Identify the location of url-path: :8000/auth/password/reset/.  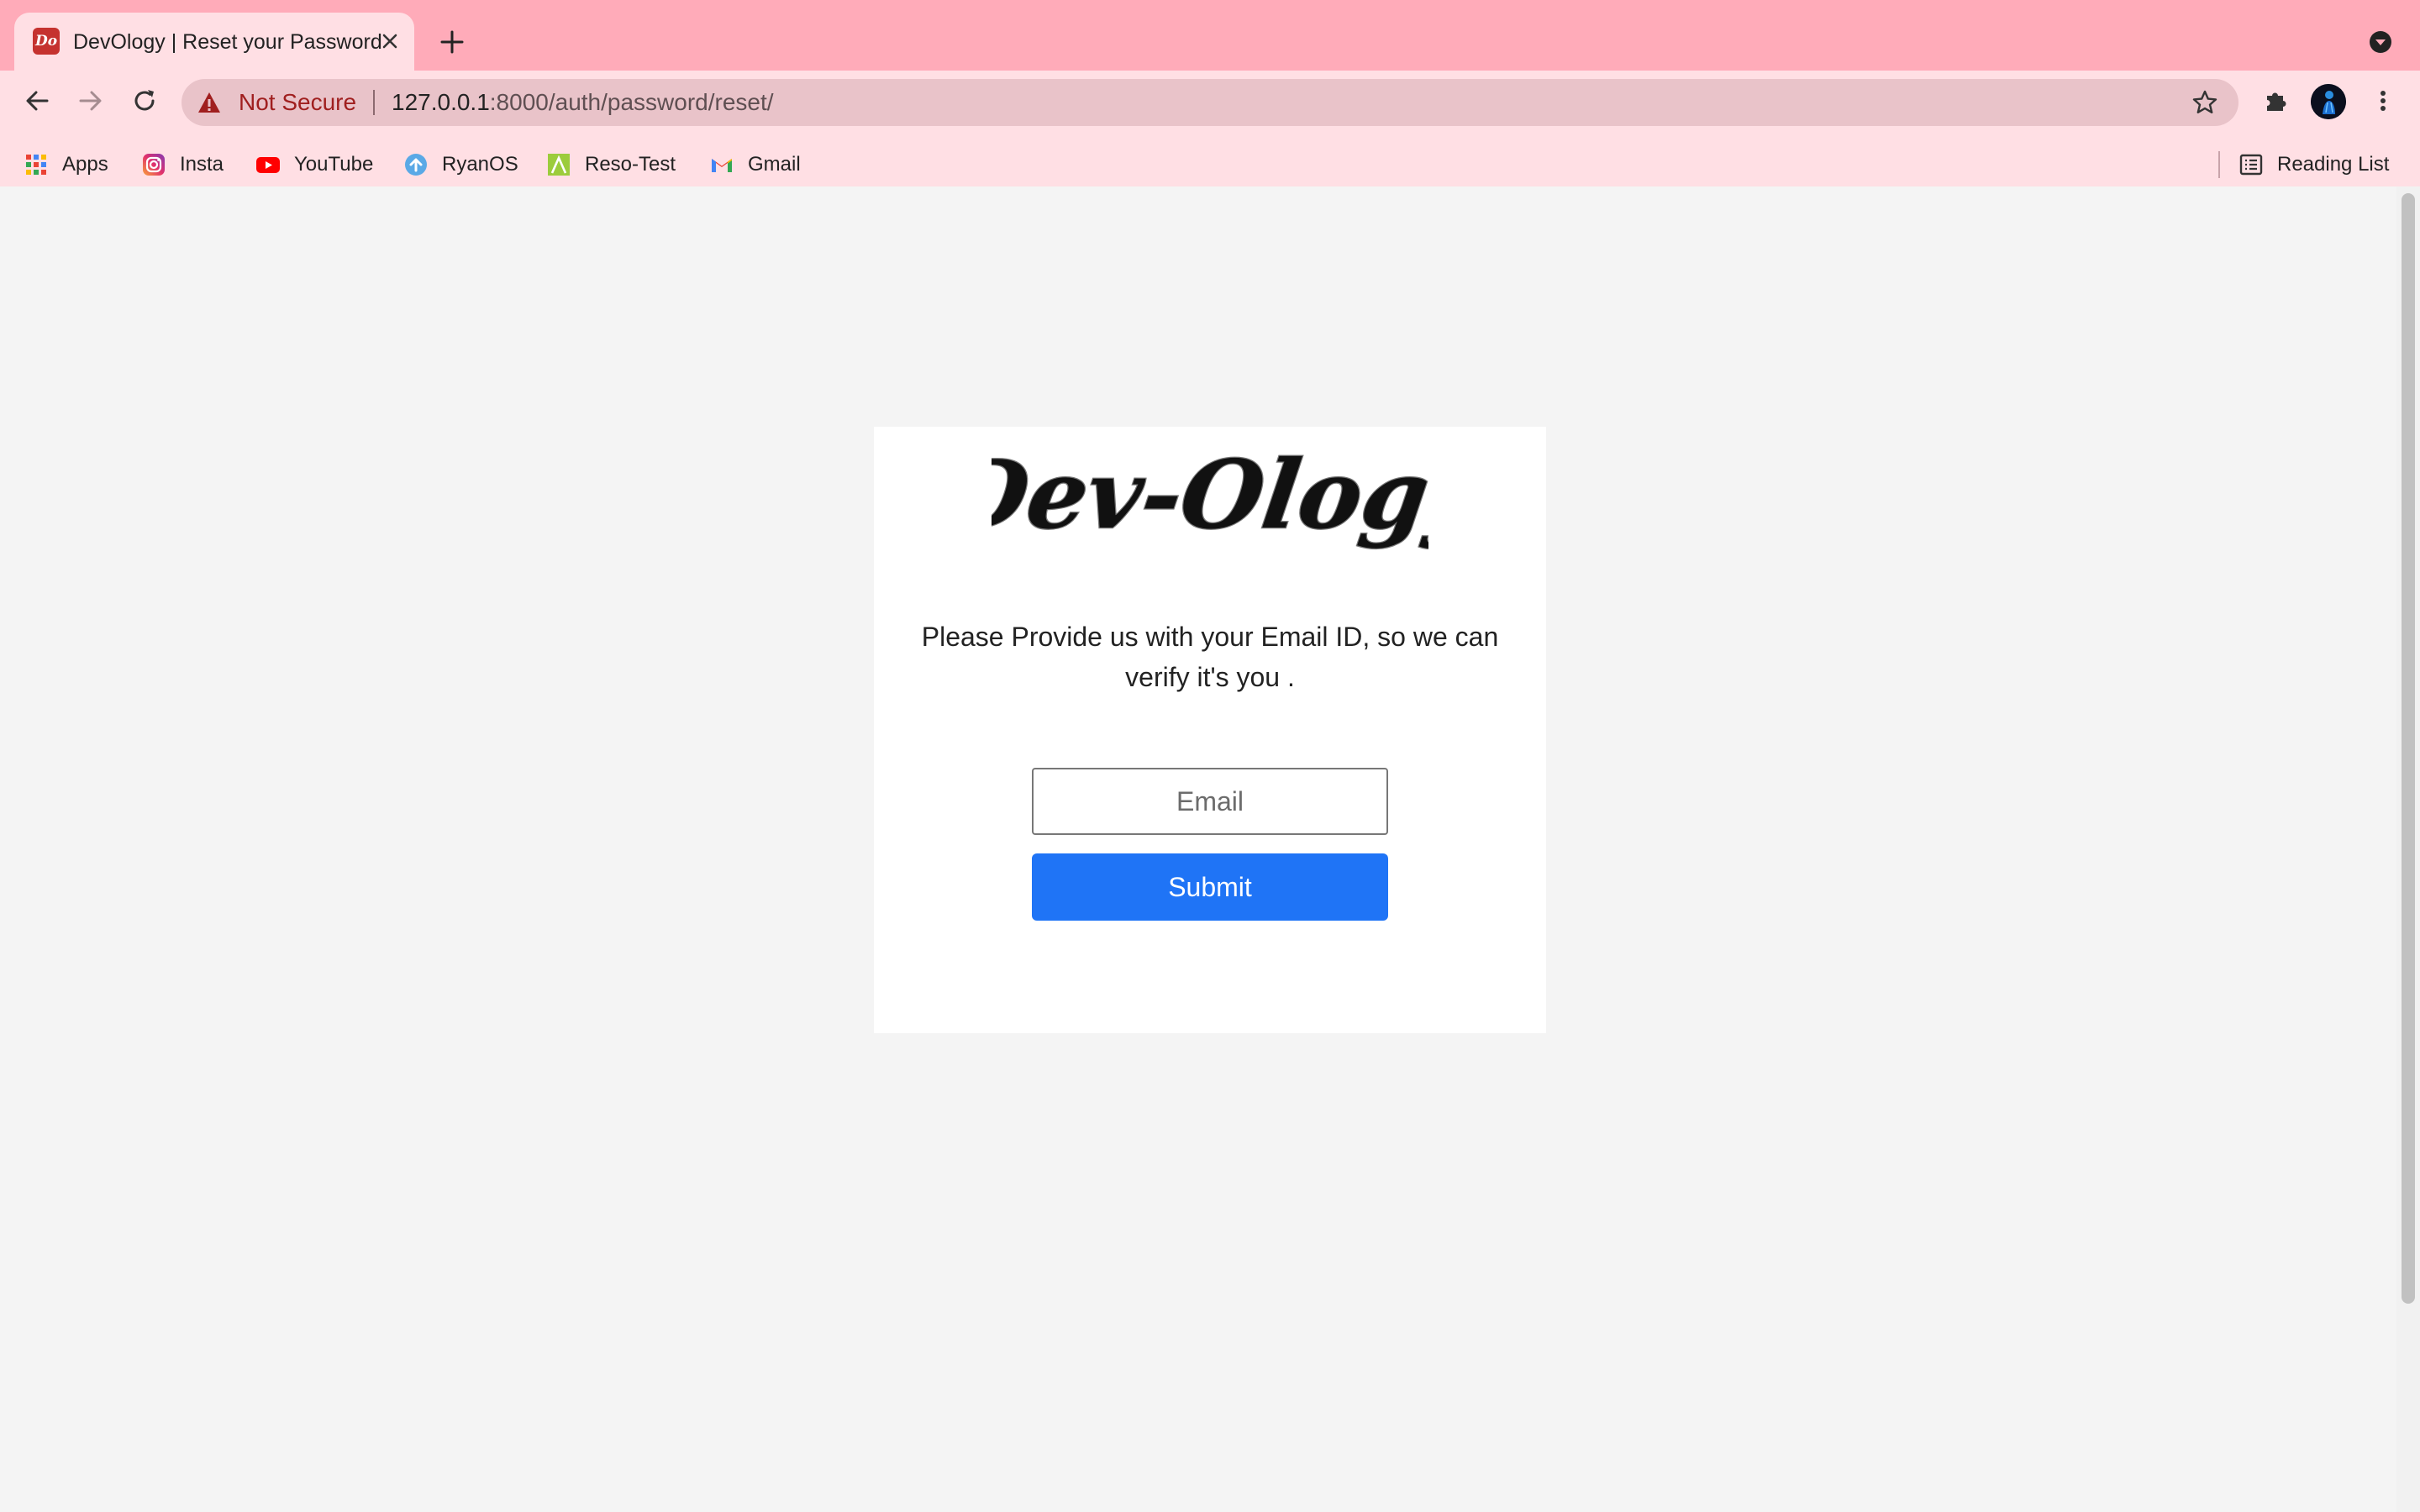
(631, 102).